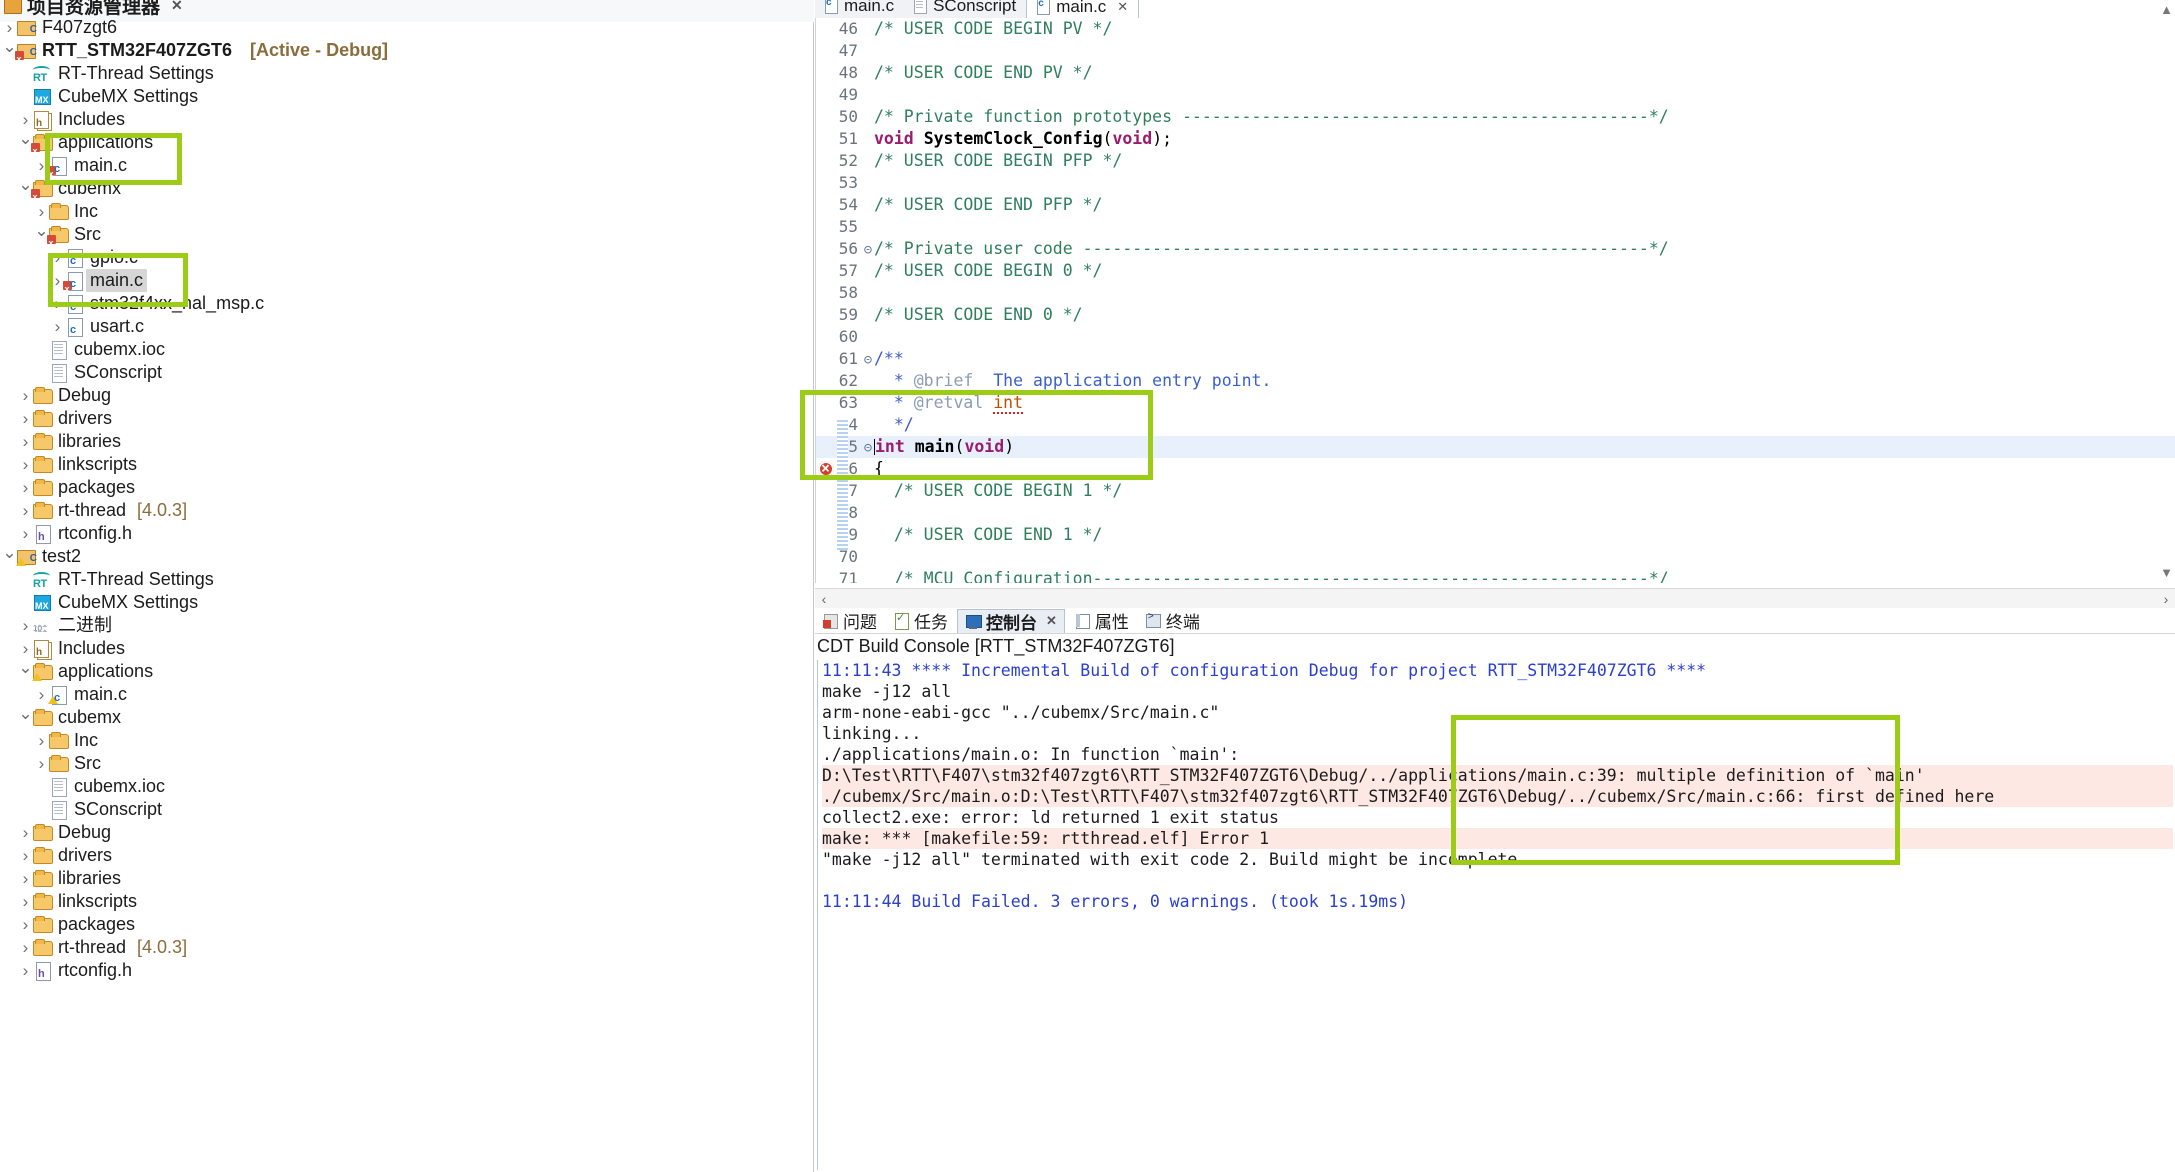 This screenshot has height=1172, width=2175. What do you see at coordinates (407, 55) in the screenshot?
I see `tree-item: RTT_STM32F407ZGT6 [Active - Debug]` at bounding box center [407, 55].